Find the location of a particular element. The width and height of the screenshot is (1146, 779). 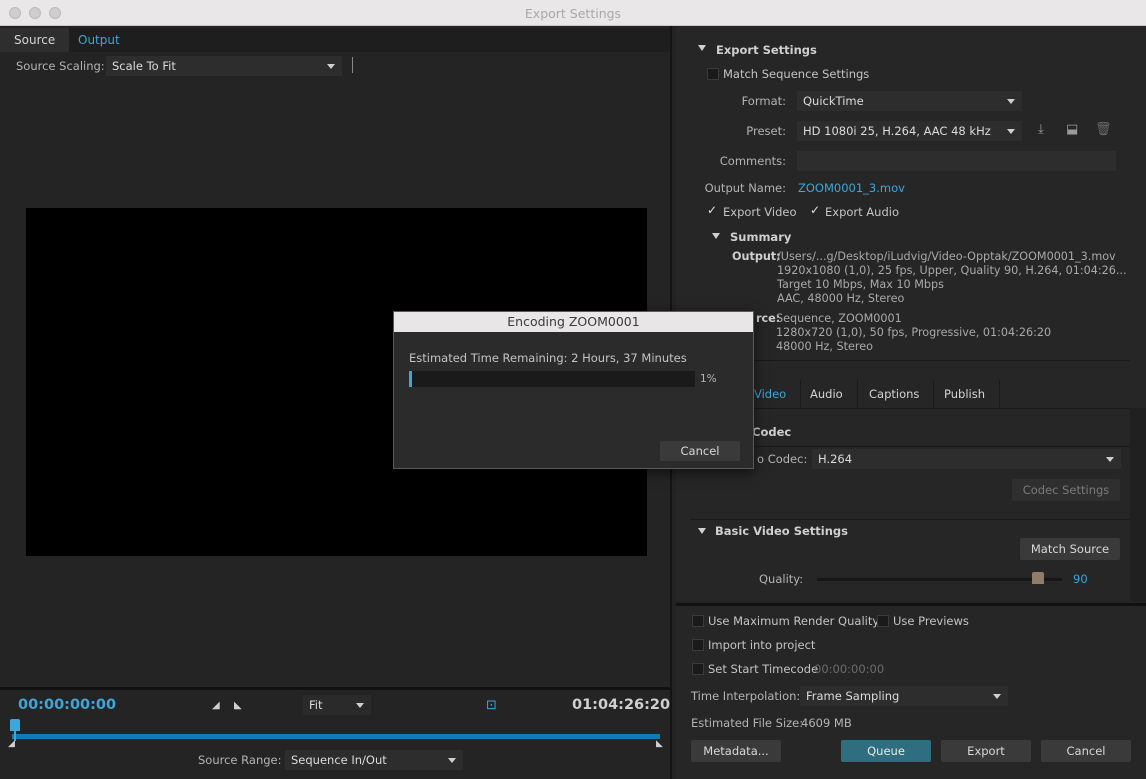

export-audio-checkbox: ✓ is located at coordinates (815, 210).